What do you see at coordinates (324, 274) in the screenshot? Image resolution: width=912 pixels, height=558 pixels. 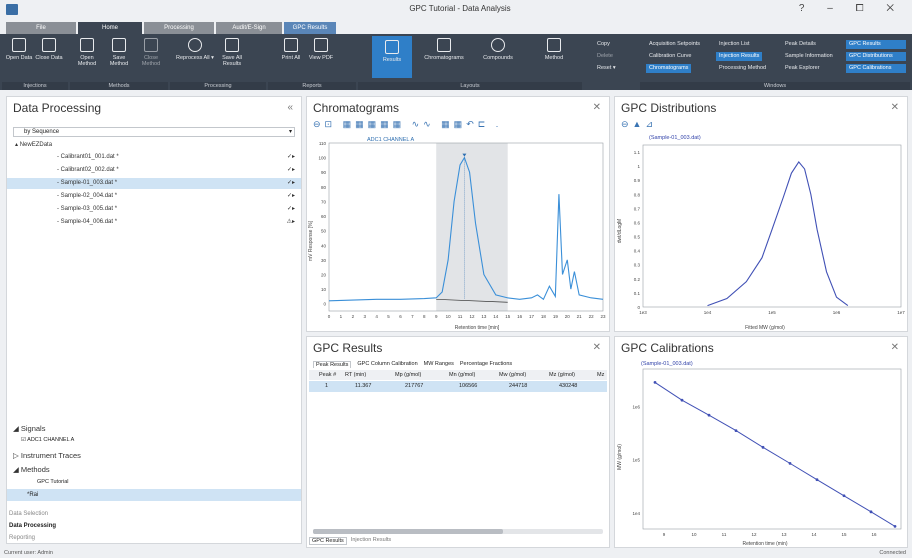 I see `y-tick-label: 20` at bounding box center [324, 274].